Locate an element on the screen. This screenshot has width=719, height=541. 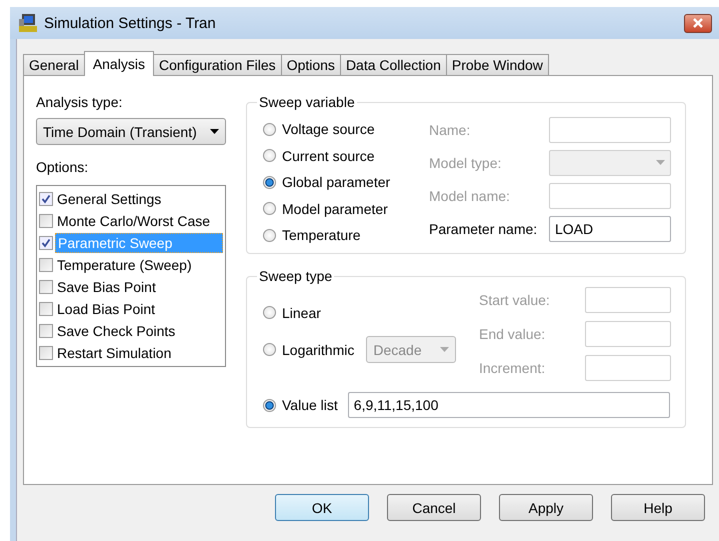
tab: Data Collection is located at coordinates (393, 64).